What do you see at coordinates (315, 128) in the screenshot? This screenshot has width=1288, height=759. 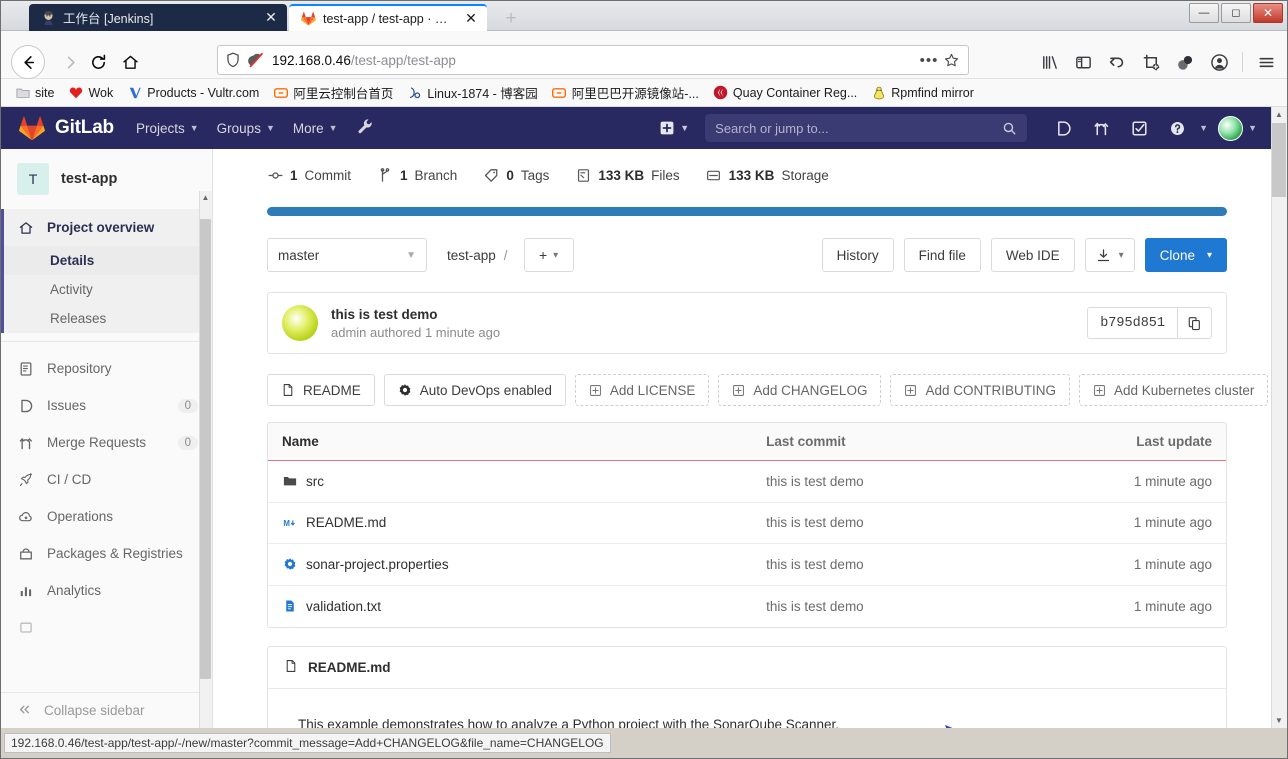 I see `nav-more: More ▼` at bounding box center [315, 128].